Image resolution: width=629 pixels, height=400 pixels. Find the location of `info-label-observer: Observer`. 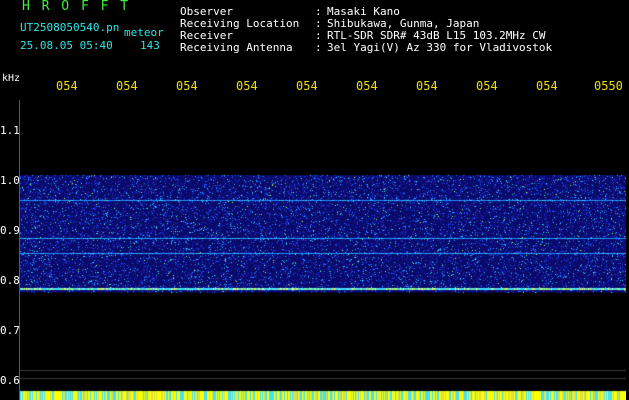

info-label-observer: Observer is located at coordinates (206, 11).